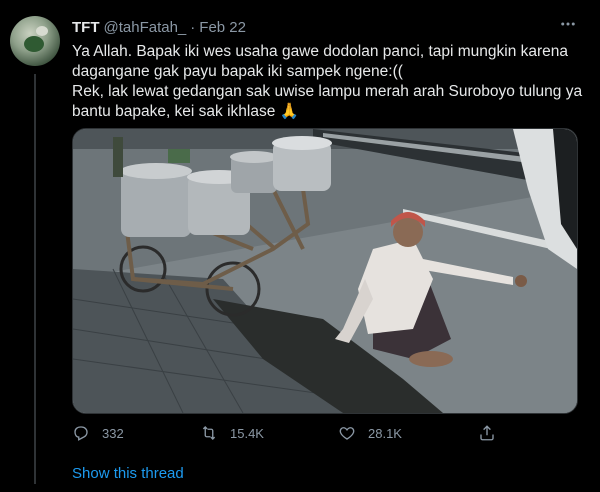  I want to click on retweet-button: 15.4K, so click(232, 433).